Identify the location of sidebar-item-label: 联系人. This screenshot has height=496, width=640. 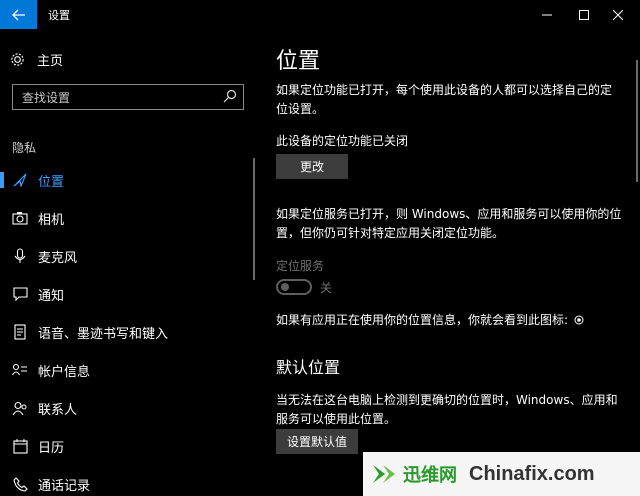
(58, 410).